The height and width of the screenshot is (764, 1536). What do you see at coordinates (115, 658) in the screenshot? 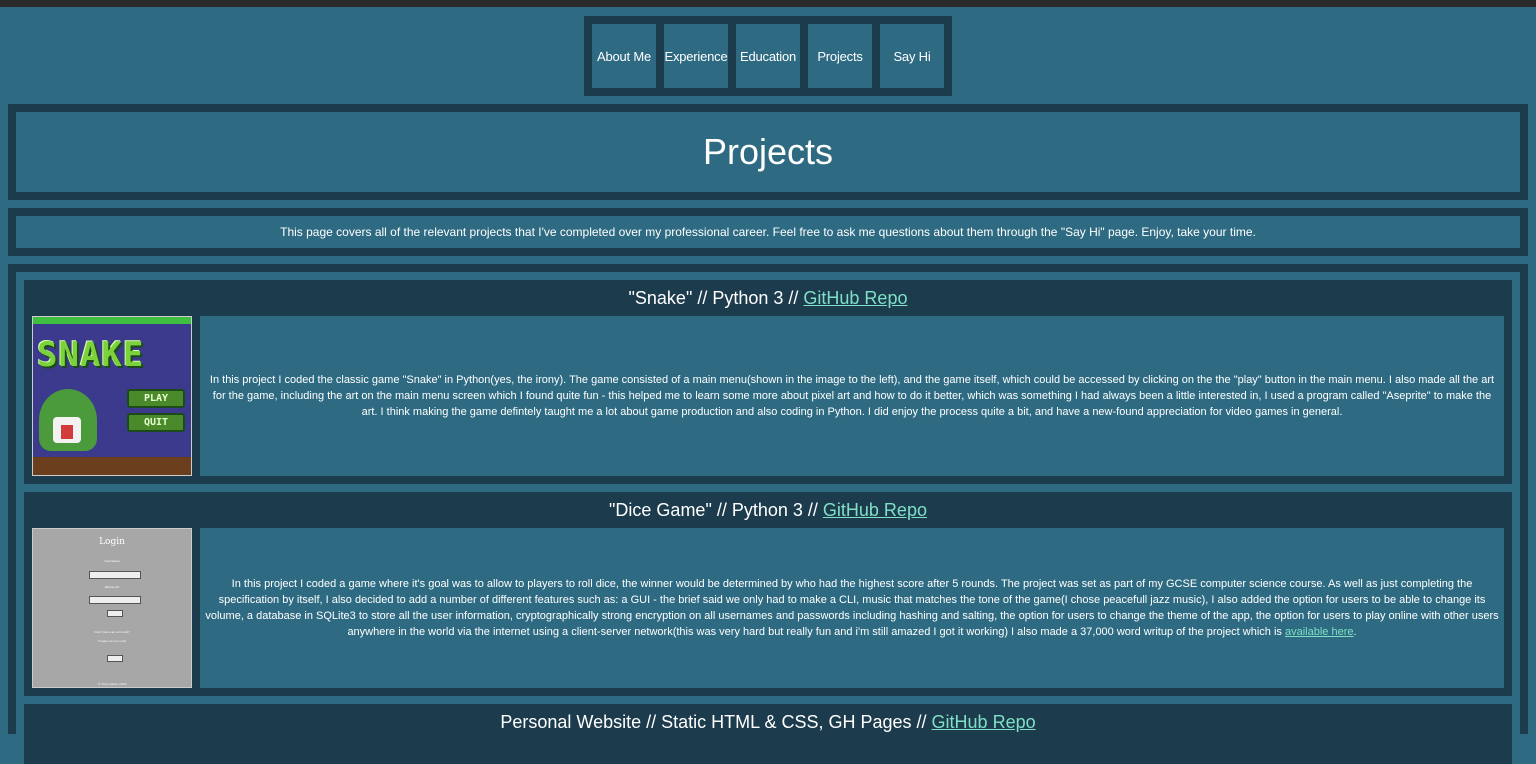
I see `login-create-button` at bounding box center [115, 658].